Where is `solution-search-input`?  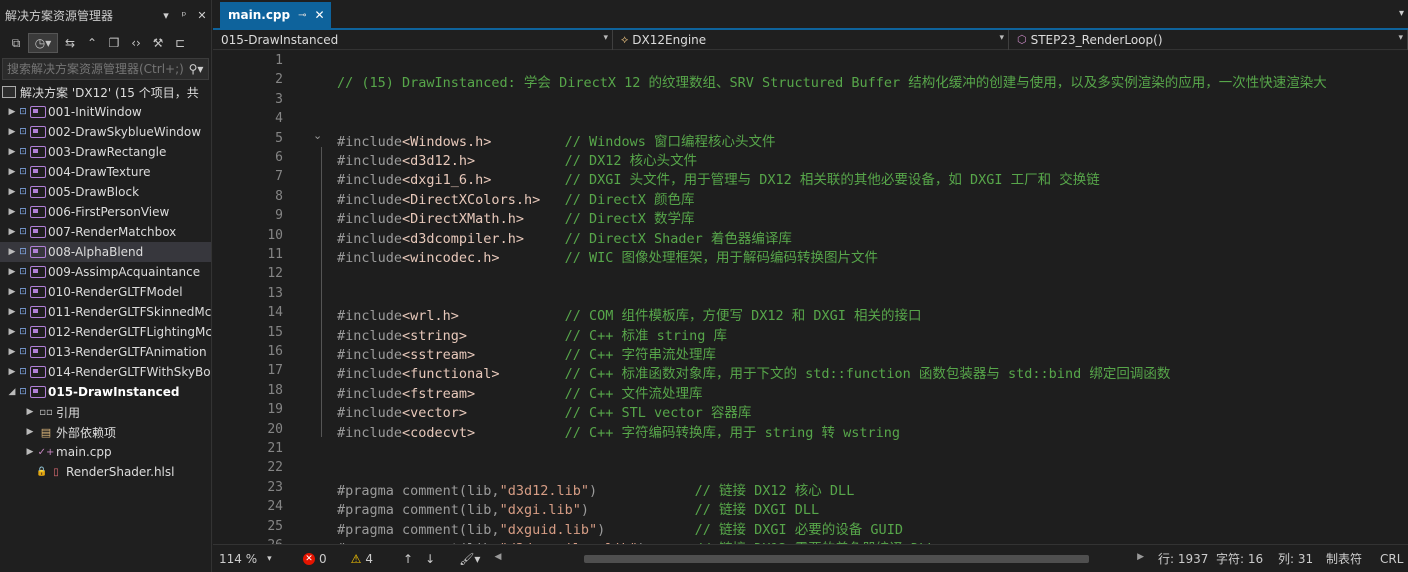
solution-search-input is located at coordinates (95, 69).